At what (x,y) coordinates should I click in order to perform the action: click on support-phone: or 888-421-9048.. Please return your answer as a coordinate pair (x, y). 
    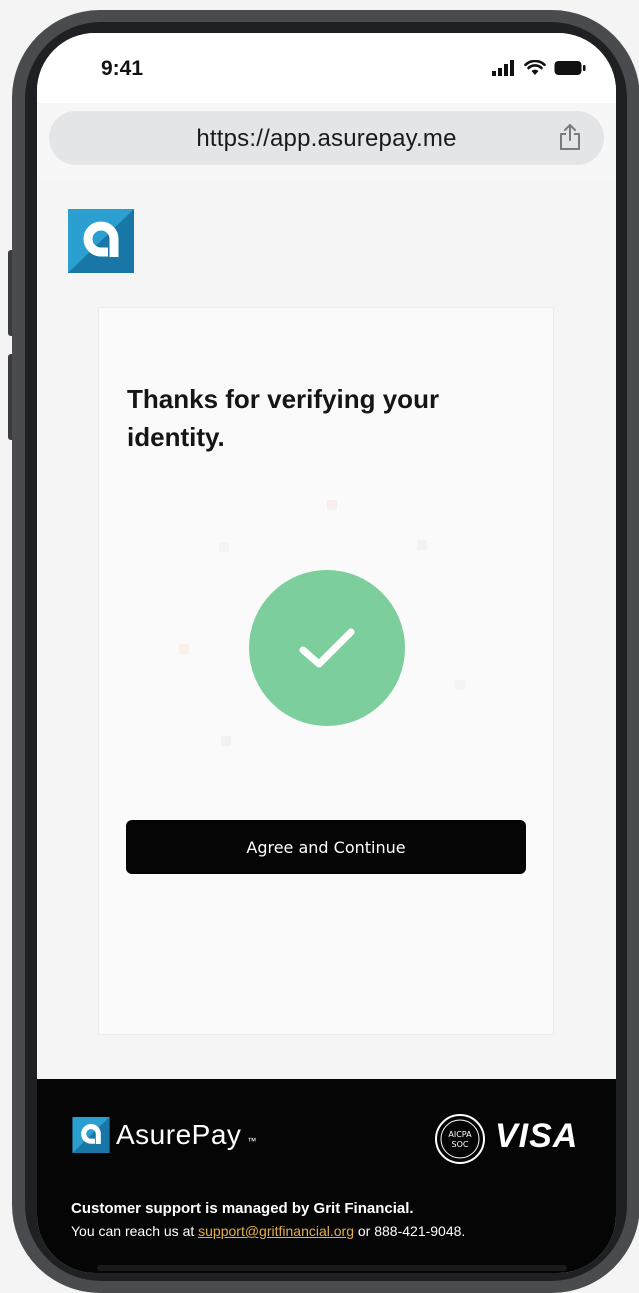
    Looking at the image, I should click on (410, 1231).